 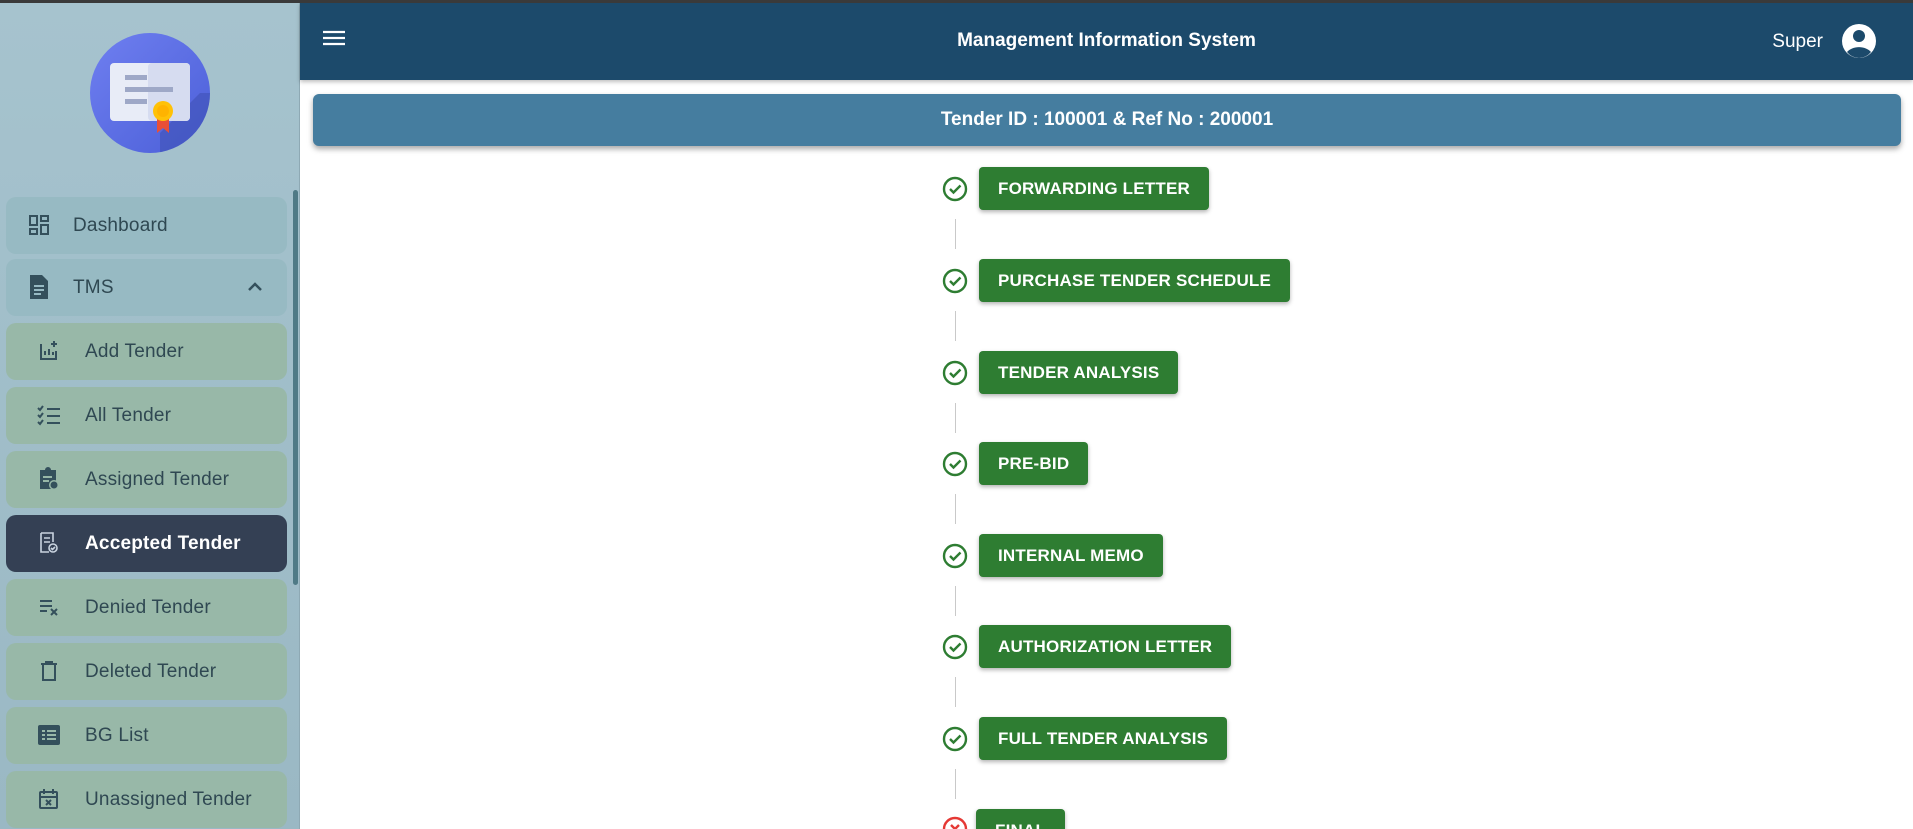 I want to click on sidebar-item-label: BG List, so click(x=117, y=735).